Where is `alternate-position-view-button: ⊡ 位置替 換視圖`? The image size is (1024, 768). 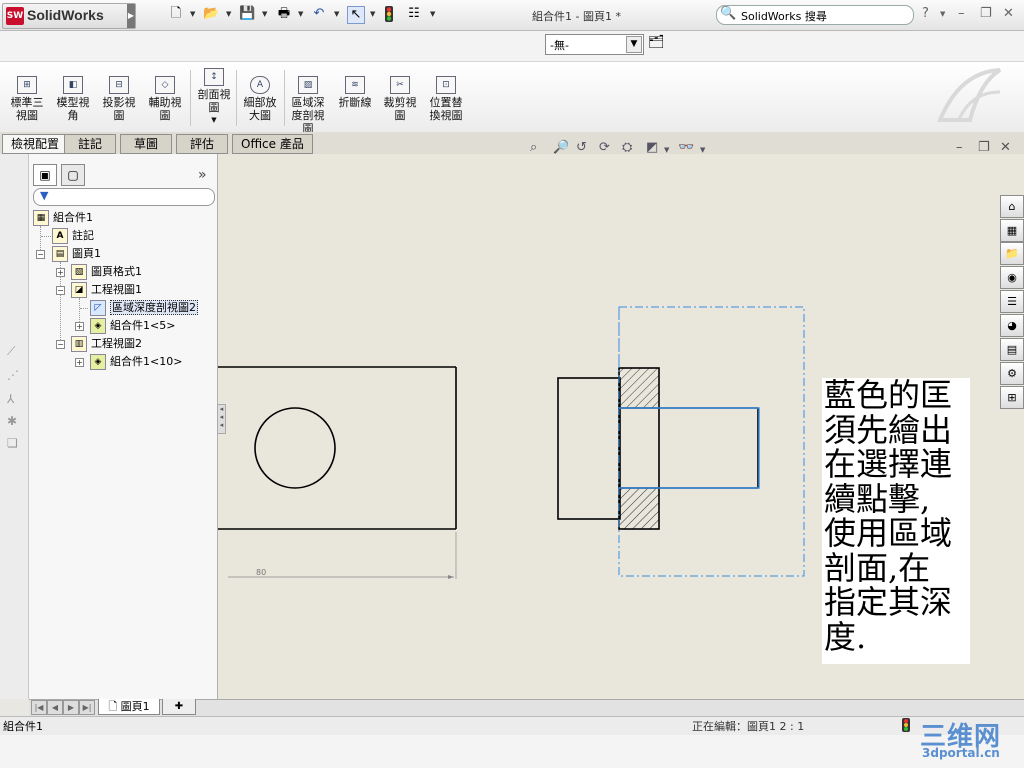 alternate-position-view-button: ⊡ 位置替 換視圖 is located at coordinates (446, 99).